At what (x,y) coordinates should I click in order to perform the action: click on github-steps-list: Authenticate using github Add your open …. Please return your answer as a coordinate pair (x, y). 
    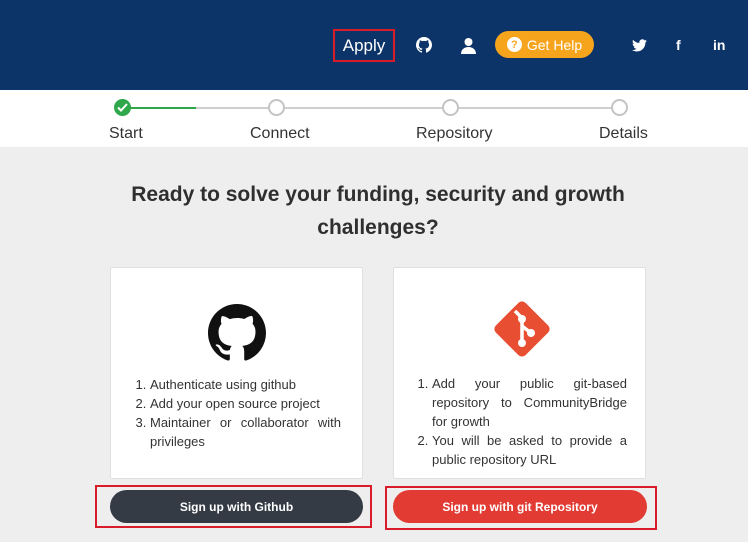
    Looking at the image, I should click on (237, 413).